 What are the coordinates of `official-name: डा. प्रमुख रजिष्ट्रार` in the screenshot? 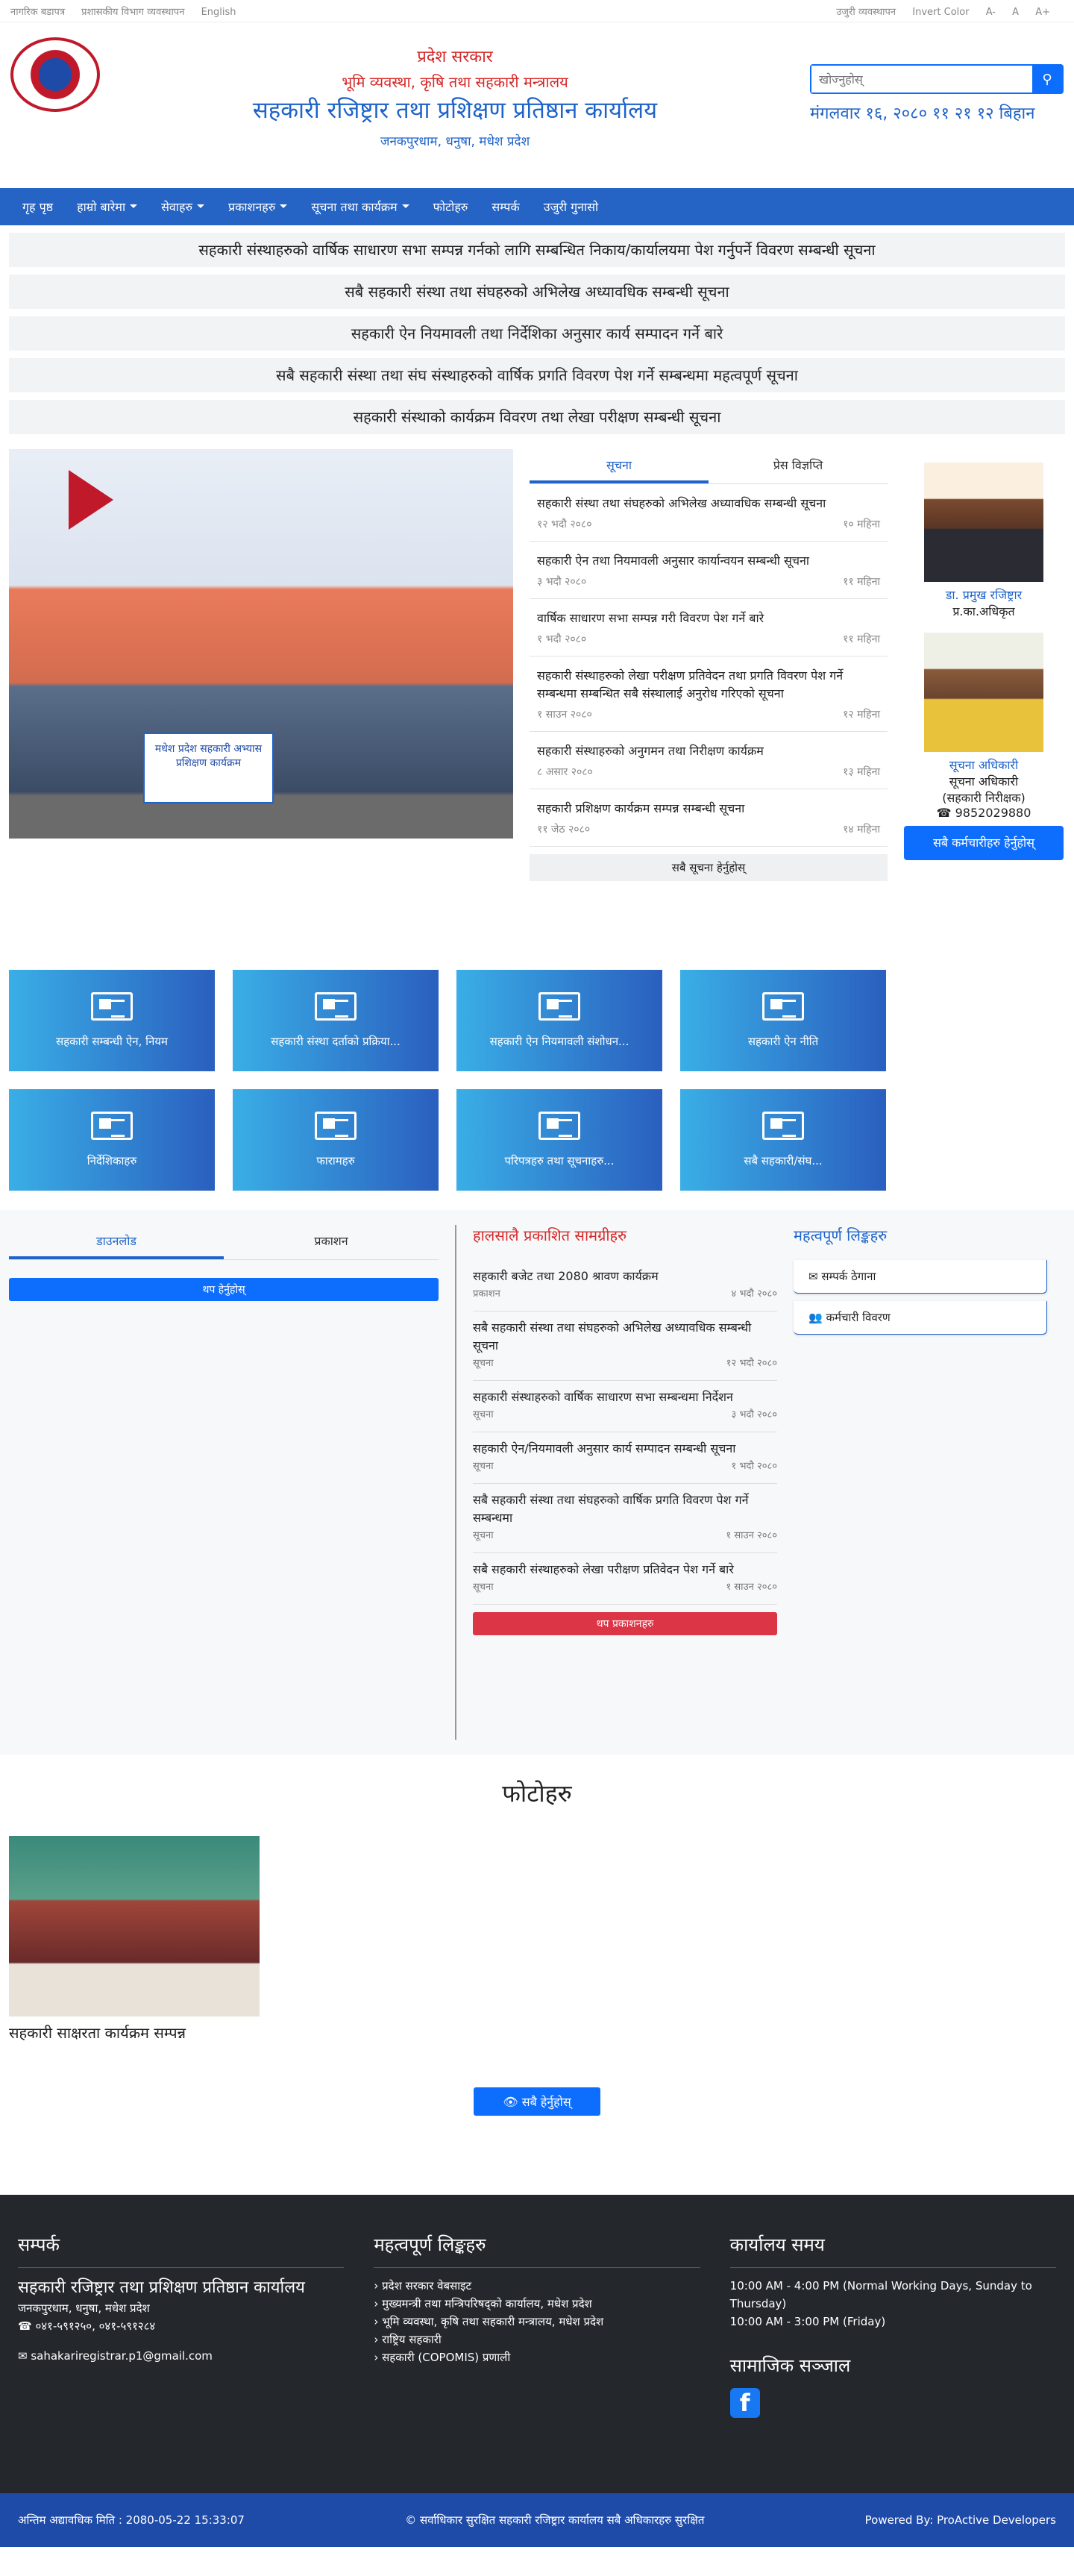 It's located at (984, 594).